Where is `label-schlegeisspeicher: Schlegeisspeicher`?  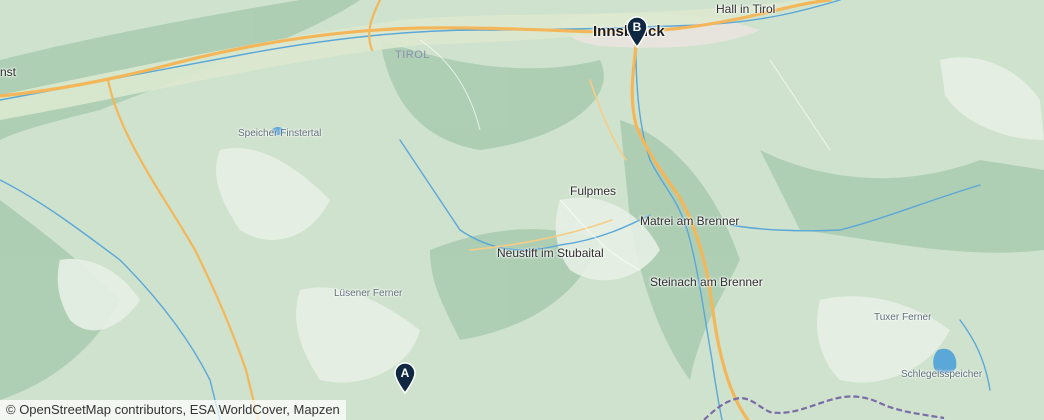
label-schlegeisspeicher: Schlegeisspeicher is located at coordinates (942, 374).